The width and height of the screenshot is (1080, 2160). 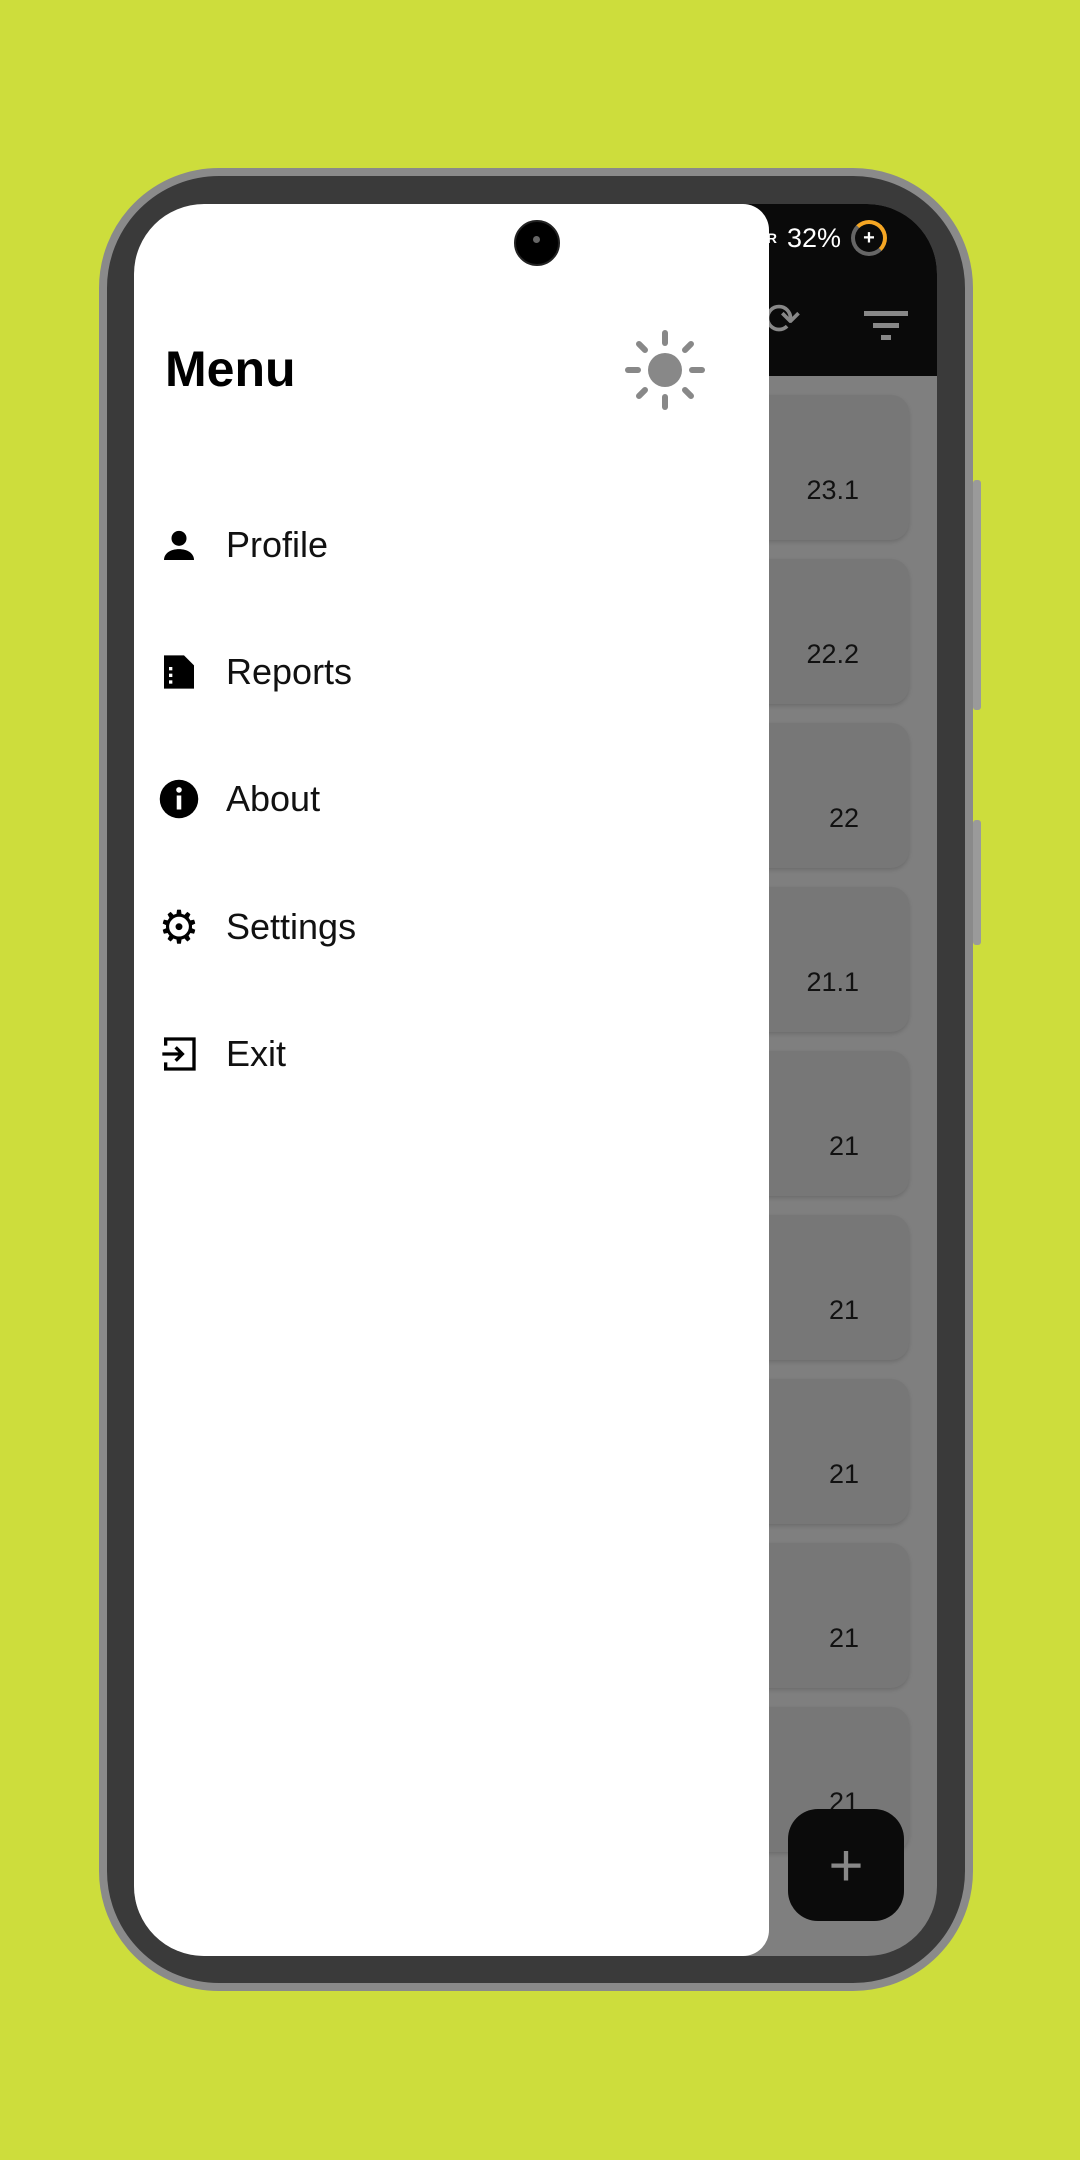 What do you see at coordinates (665, 370) in the screenshot?
I see `sun-icon` at bounding box center [665, 370].